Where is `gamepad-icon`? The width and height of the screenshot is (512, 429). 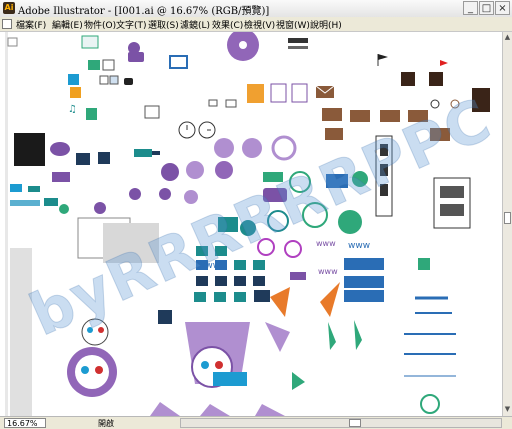 gamepad-icon is located at coordinates (128, 81).